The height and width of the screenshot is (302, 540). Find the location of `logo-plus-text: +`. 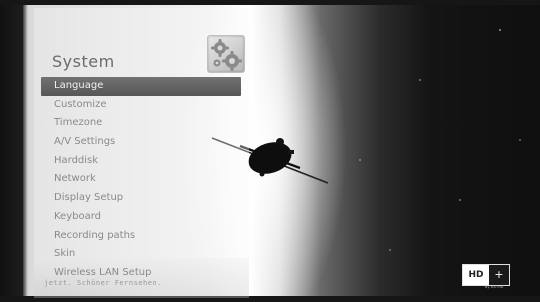

logo-plus-text: + is located at coordinates (499, 275).